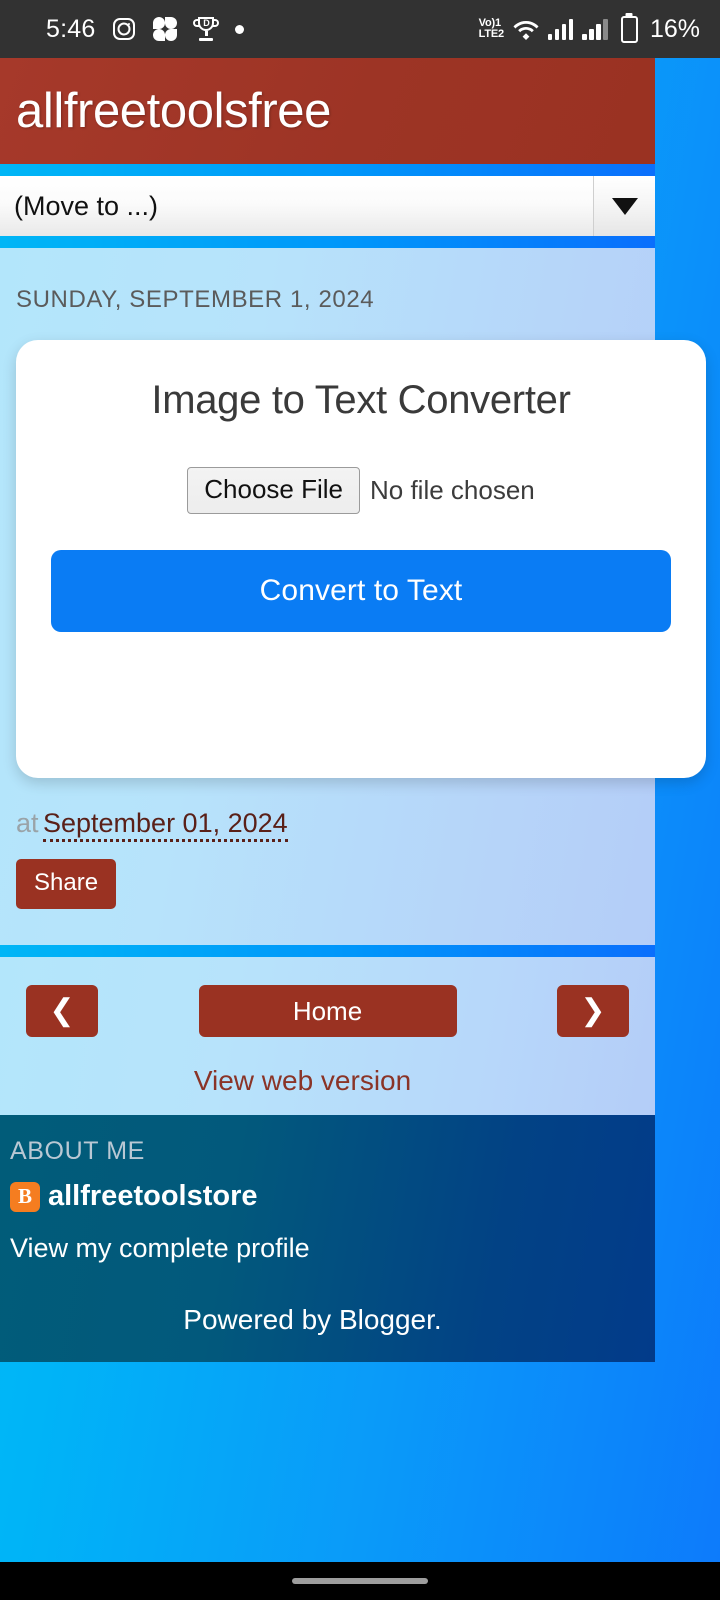  What do you see at coordinates (327, 242) in the screenshot?
I see `divider-blue-under-select` at bounding box center [327, 242].